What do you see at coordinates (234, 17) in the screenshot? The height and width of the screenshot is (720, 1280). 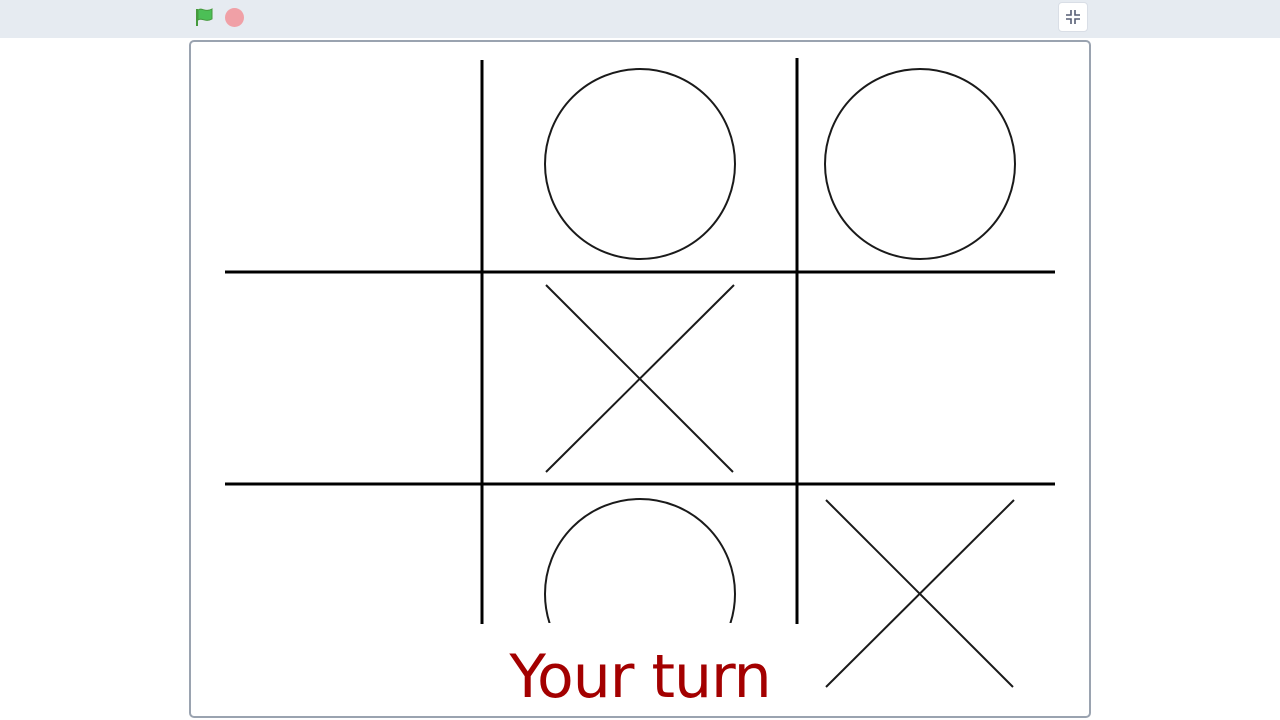 I see `stop-button` at bounding box center [234, 17].